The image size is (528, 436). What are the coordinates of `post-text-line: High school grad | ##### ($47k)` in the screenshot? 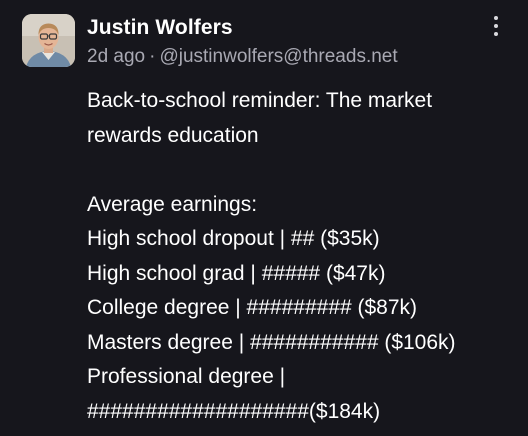 It's located at (236, 273).